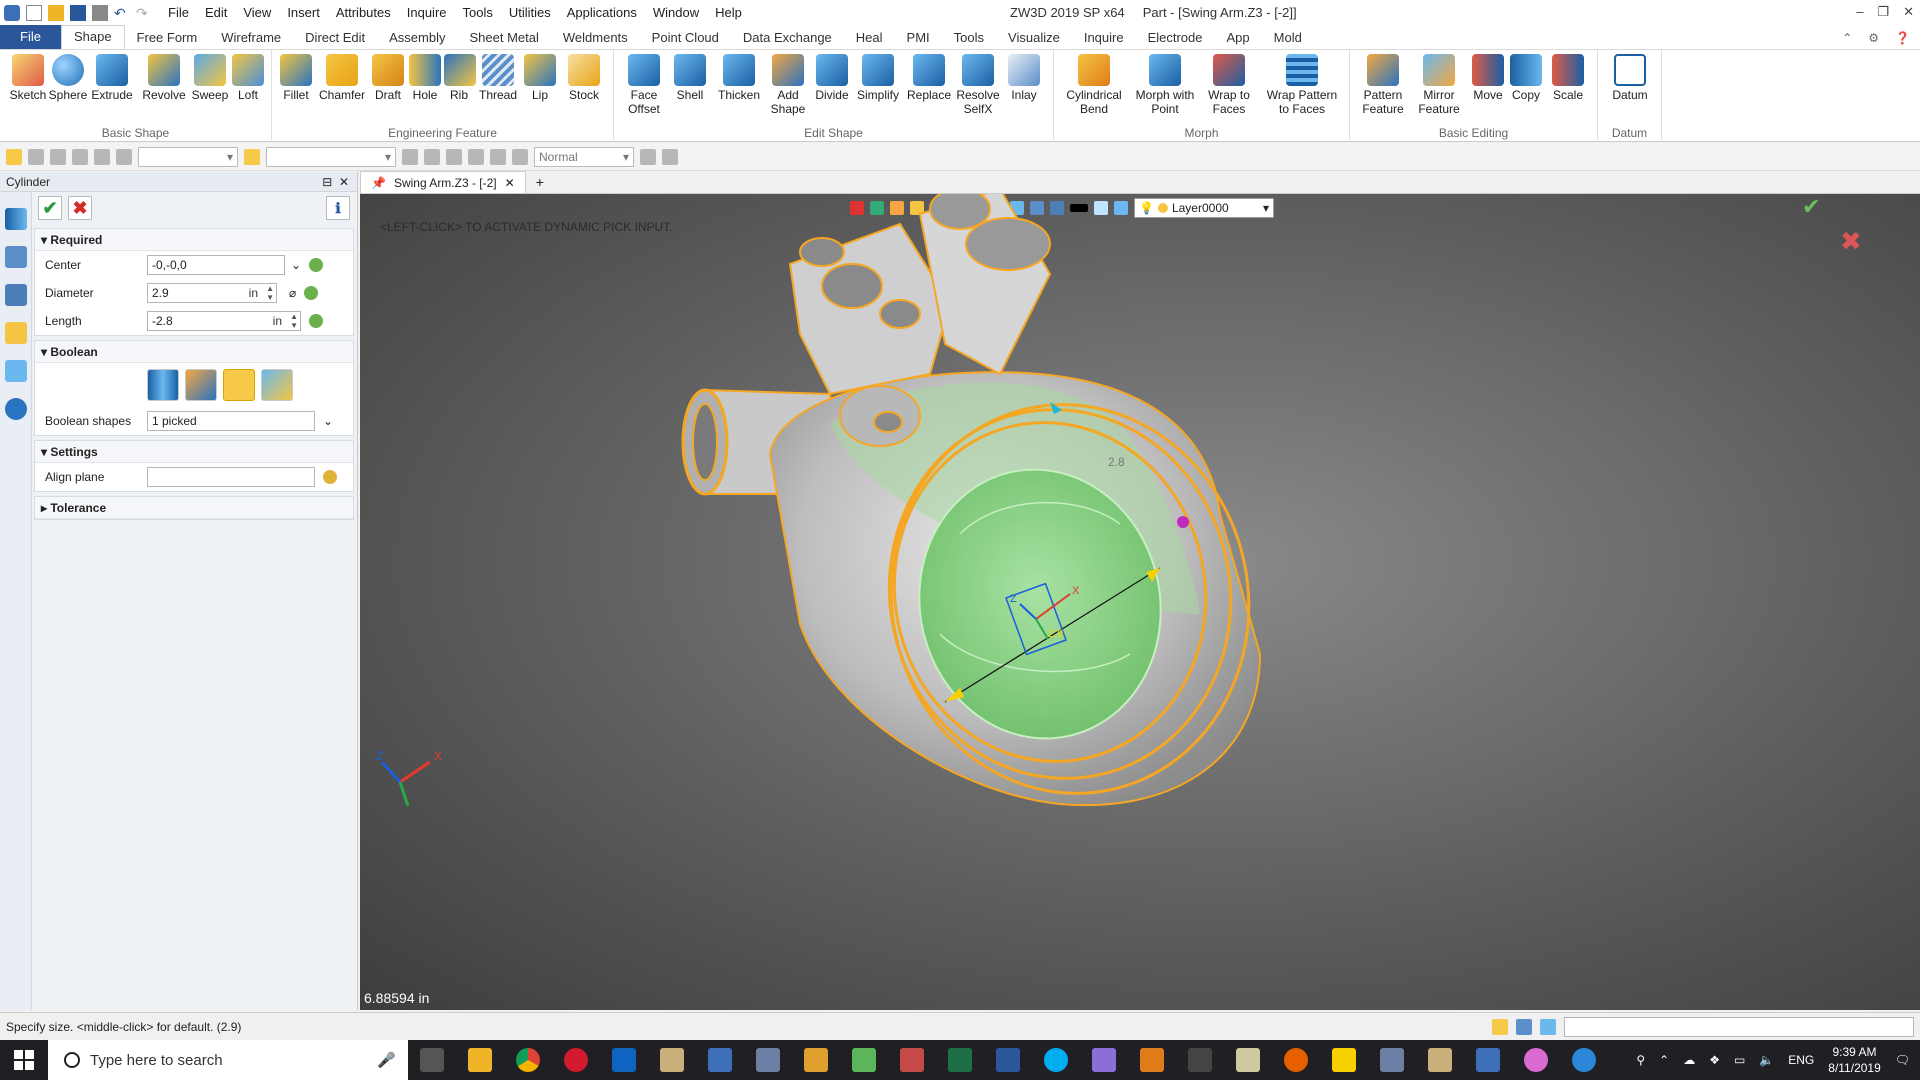 This screenshot has height=1080, width=1920. I want to click on view-manager-icon, so click(15, 371).